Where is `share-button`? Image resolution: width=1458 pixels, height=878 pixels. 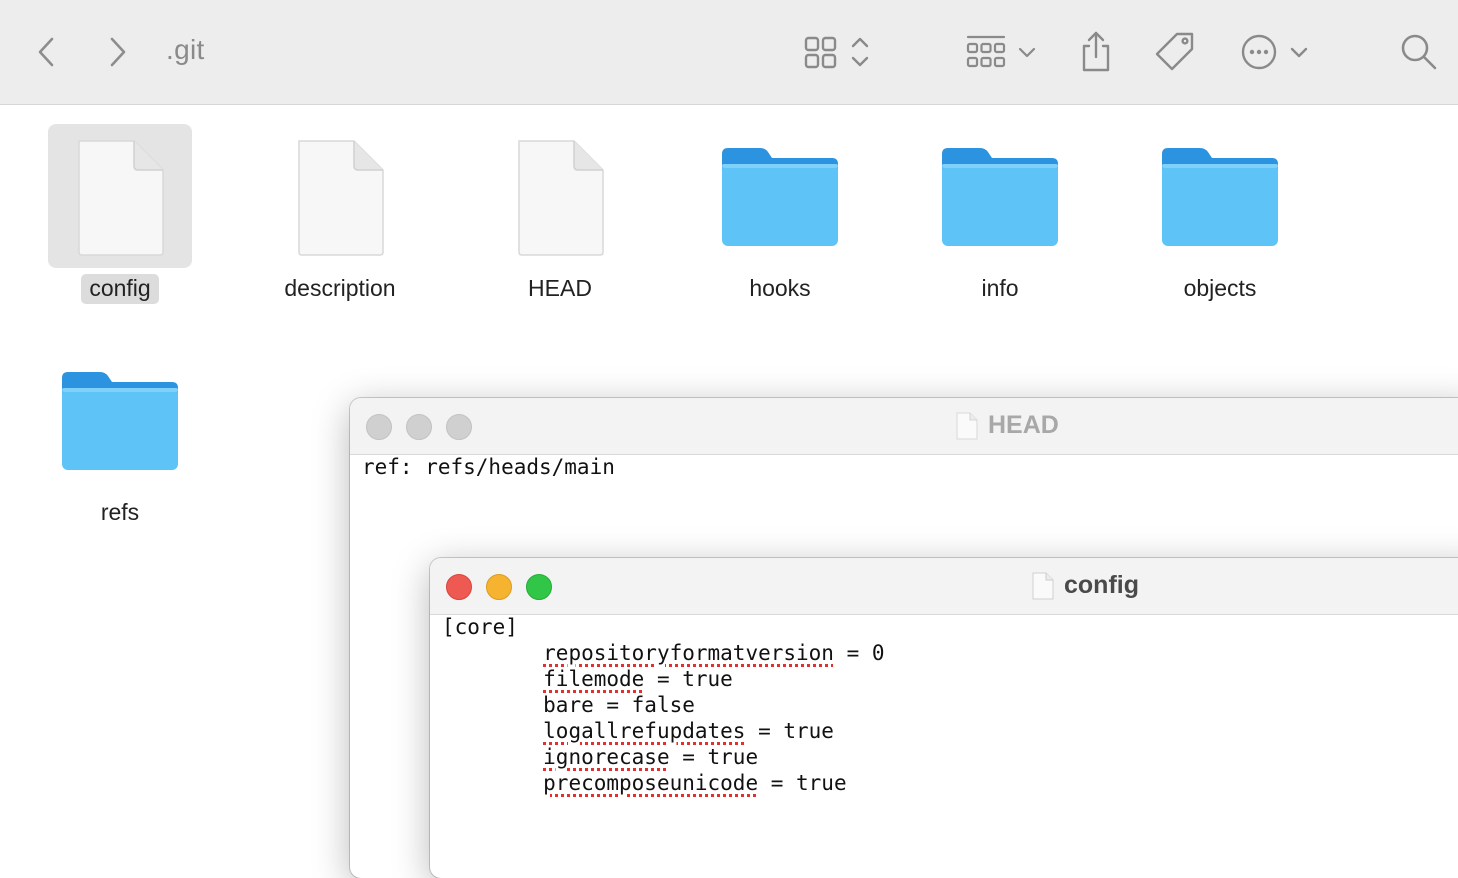 share-button is located at coordinates (1096, 52).